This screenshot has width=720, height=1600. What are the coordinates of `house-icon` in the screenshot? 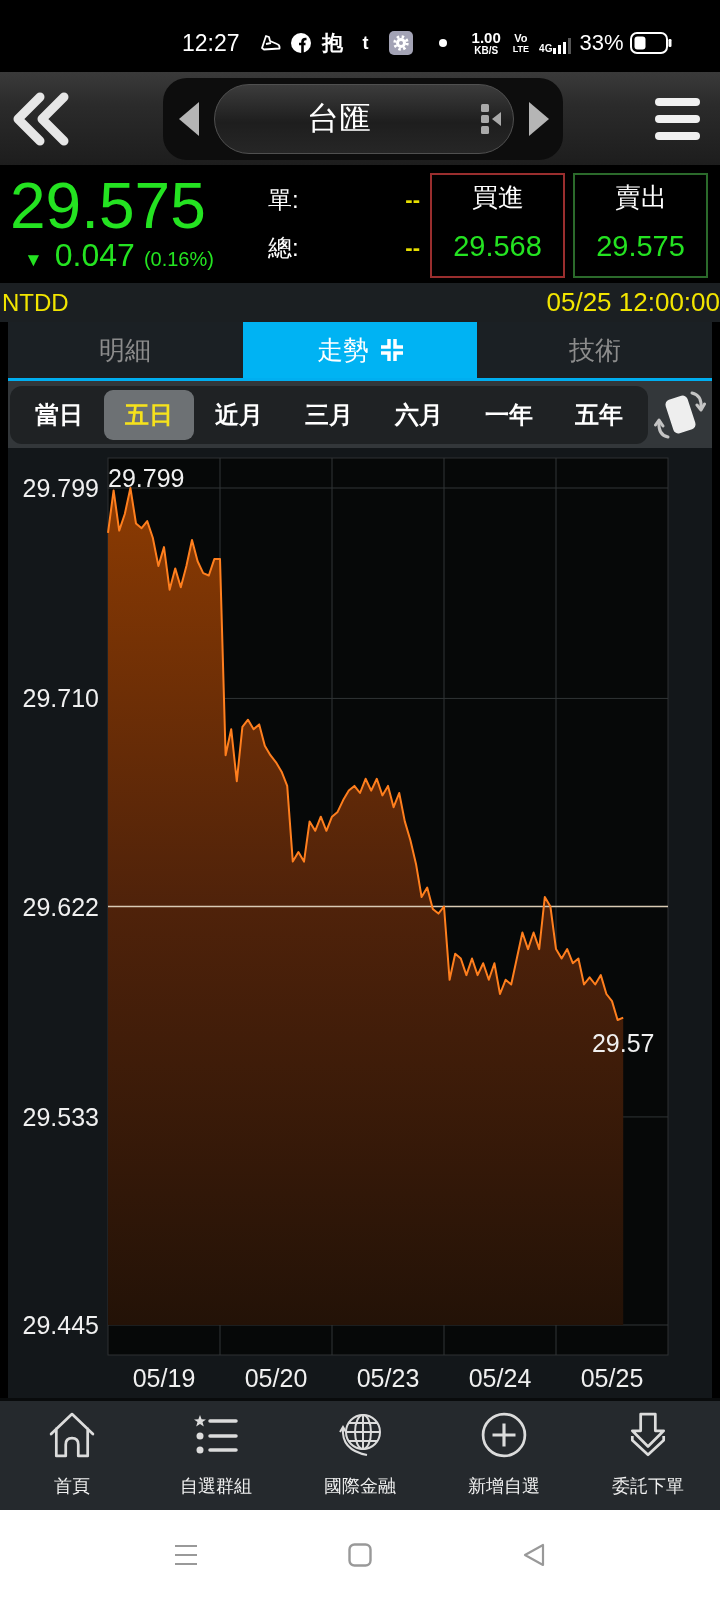 It's located at (72, 1435).